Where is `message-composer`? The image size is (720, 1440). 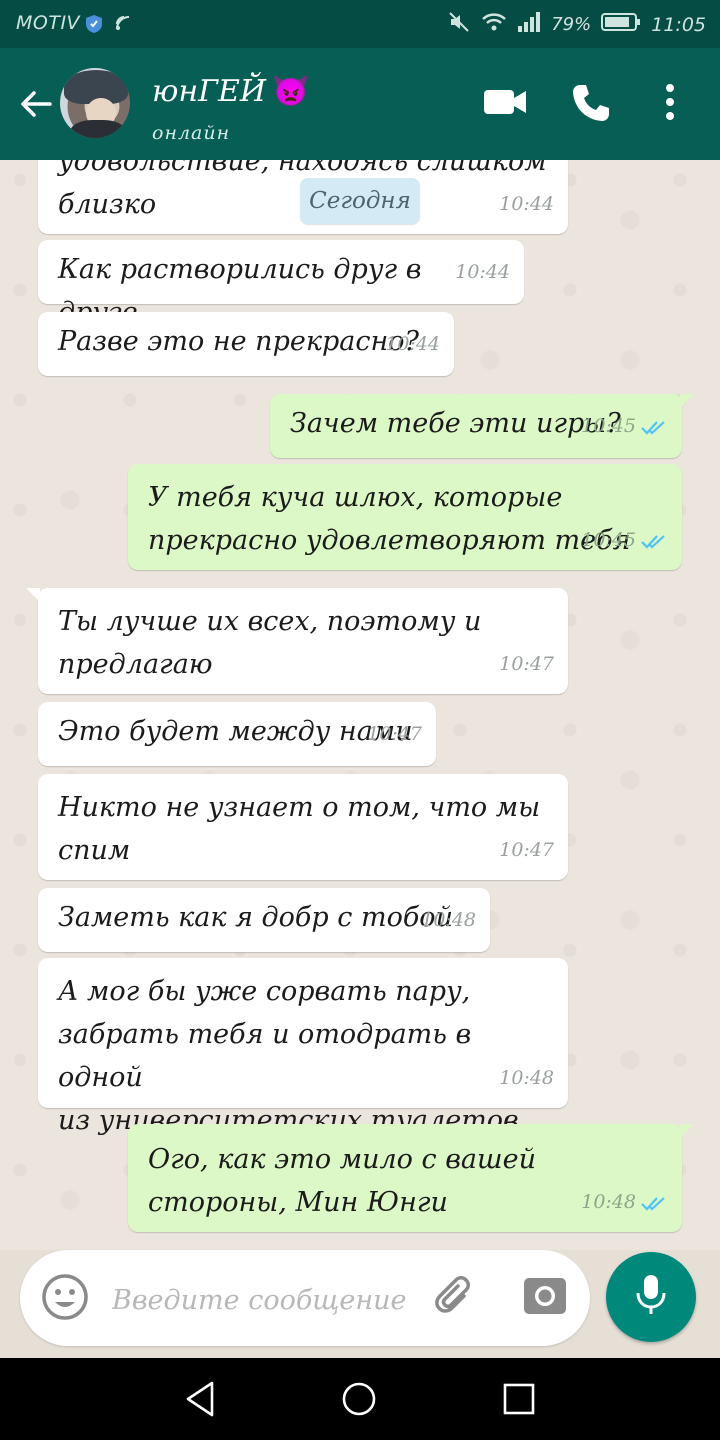 message-composer is located at coordinates (305, 1298).